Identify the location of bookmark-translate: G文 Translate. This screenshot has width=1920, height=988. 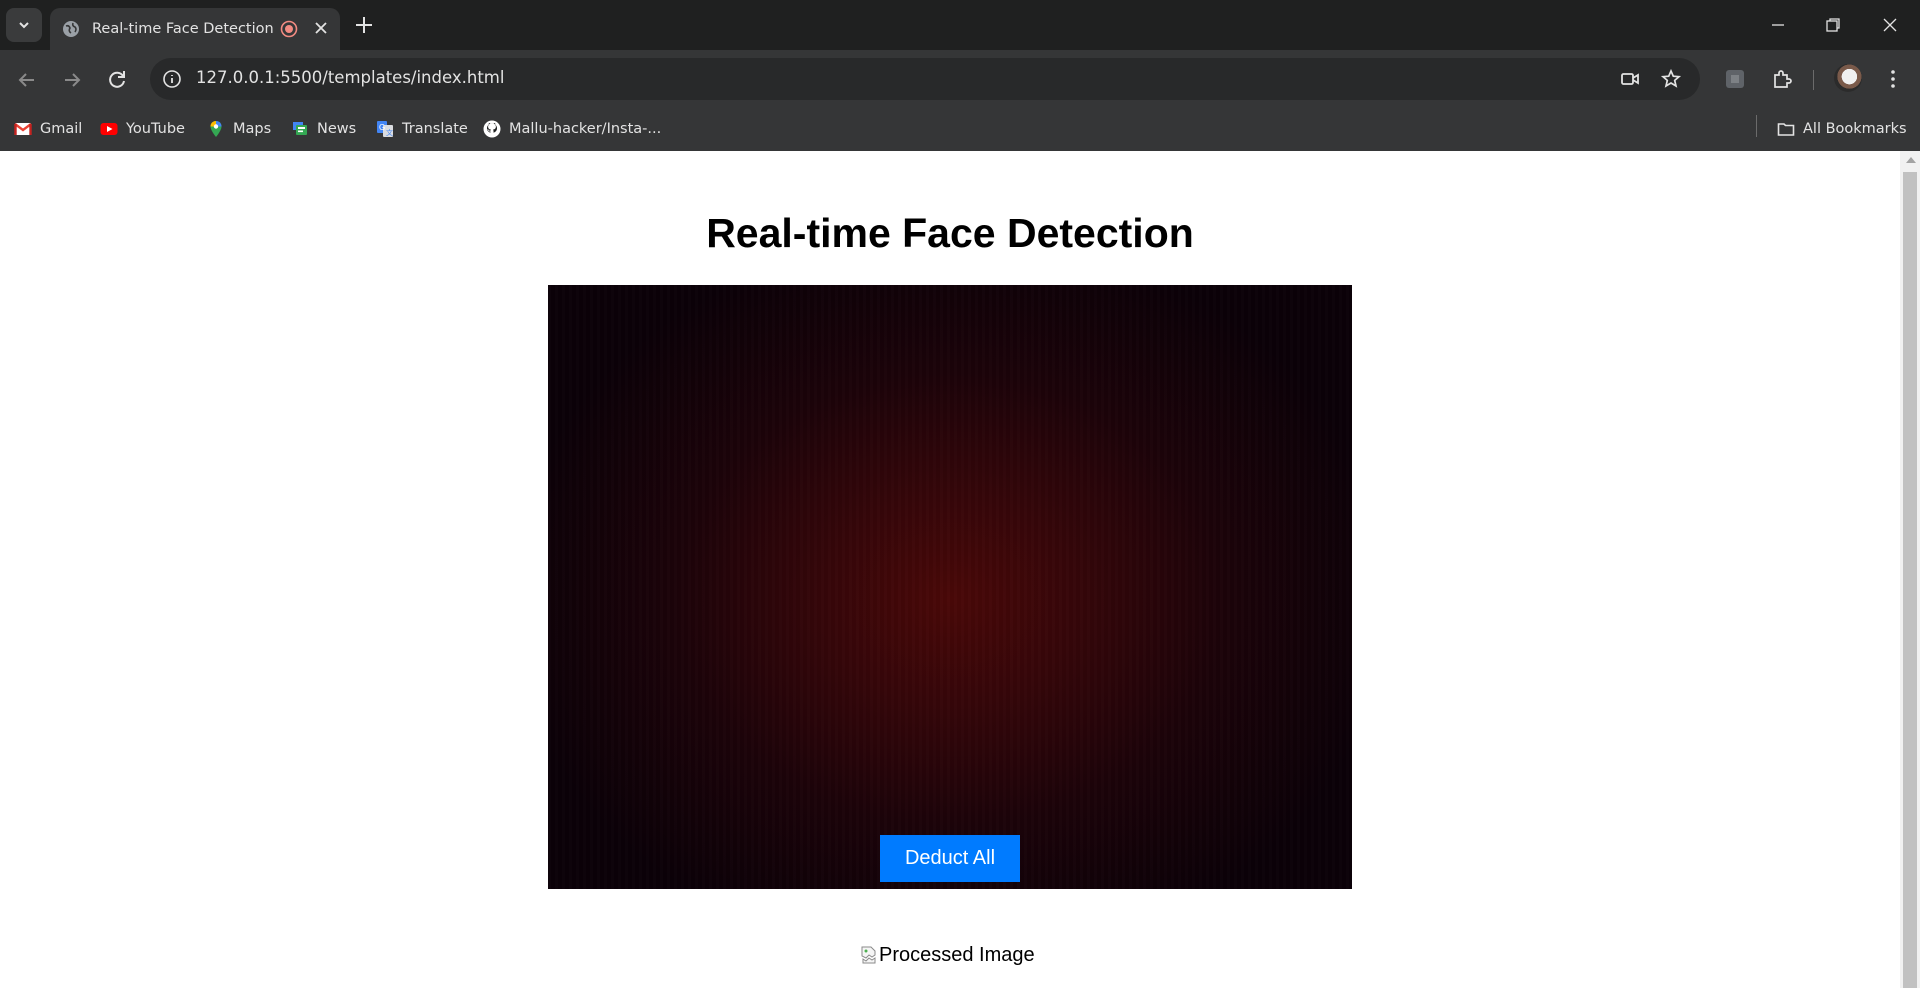
(422, 129).